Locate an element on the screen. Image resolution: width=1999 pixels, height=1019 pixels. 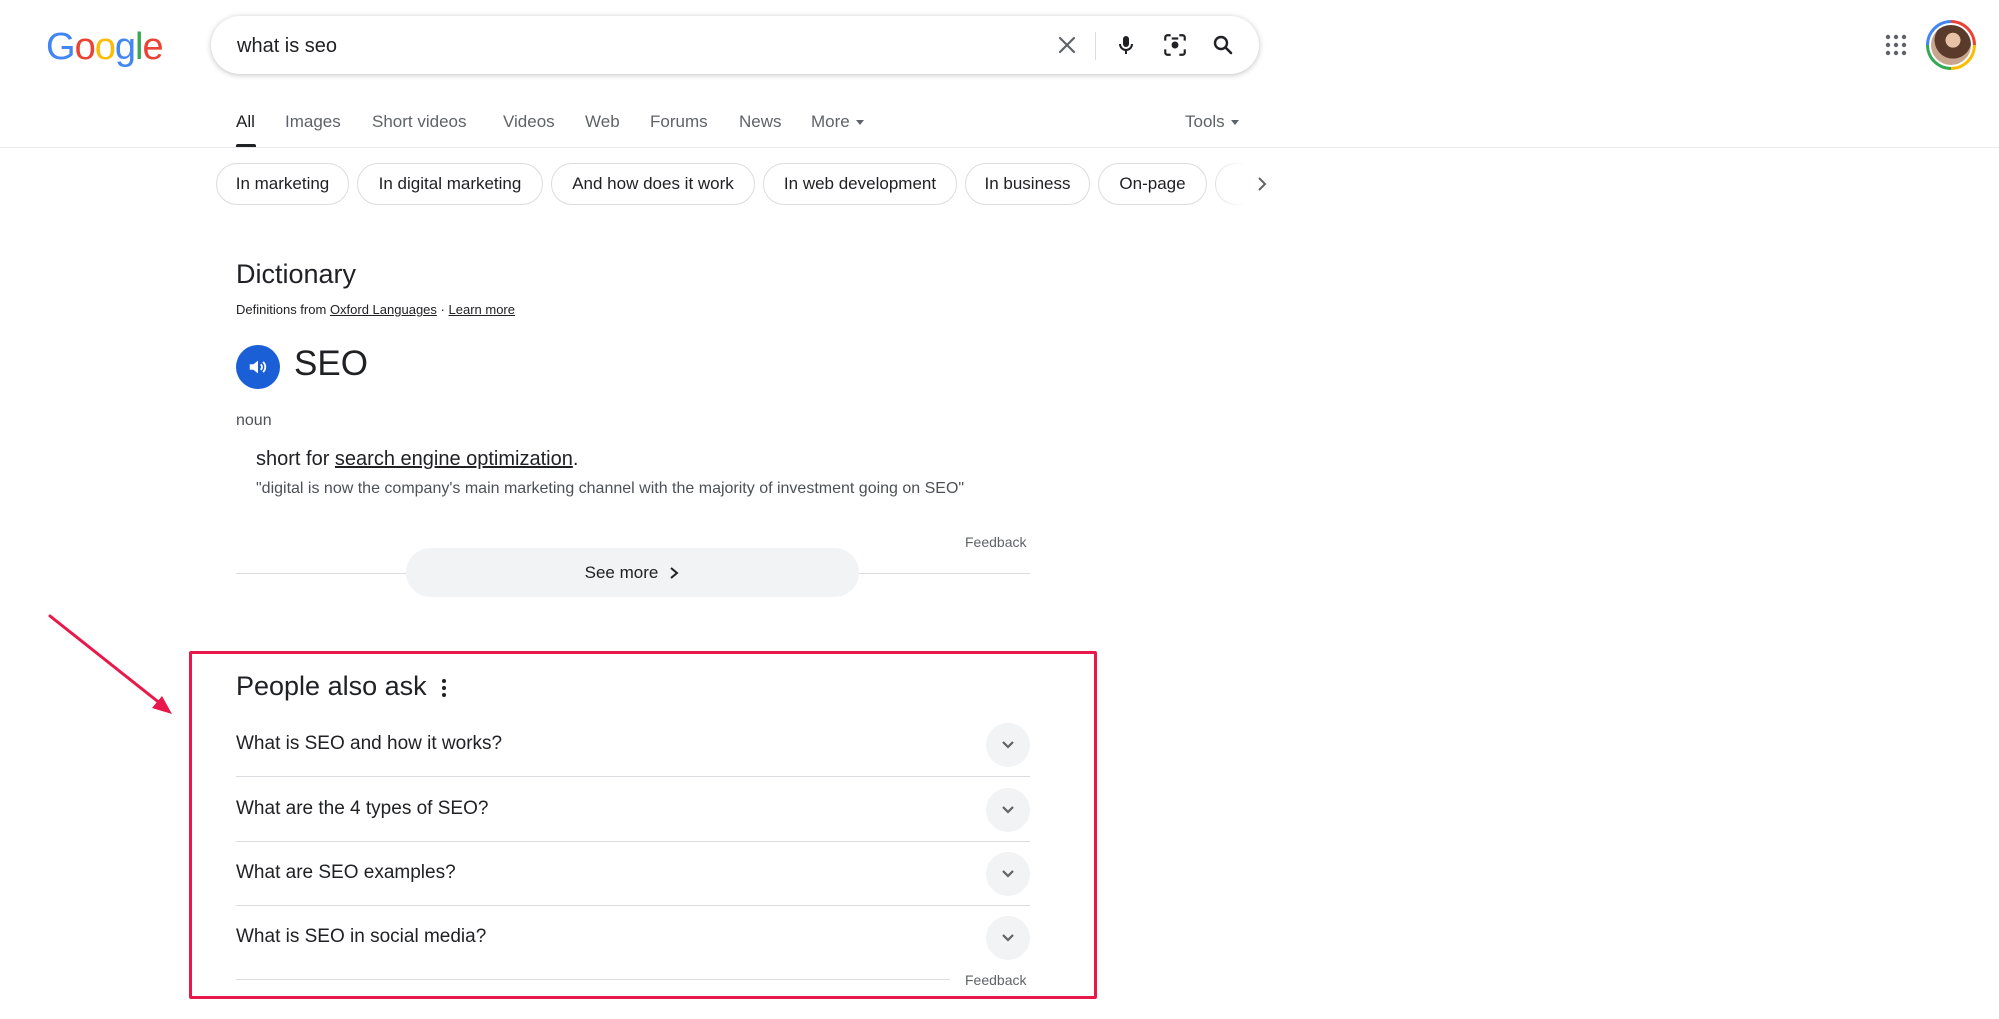
paa-question-text: What is SEO and how it works? is located at coordinates (369, 743).